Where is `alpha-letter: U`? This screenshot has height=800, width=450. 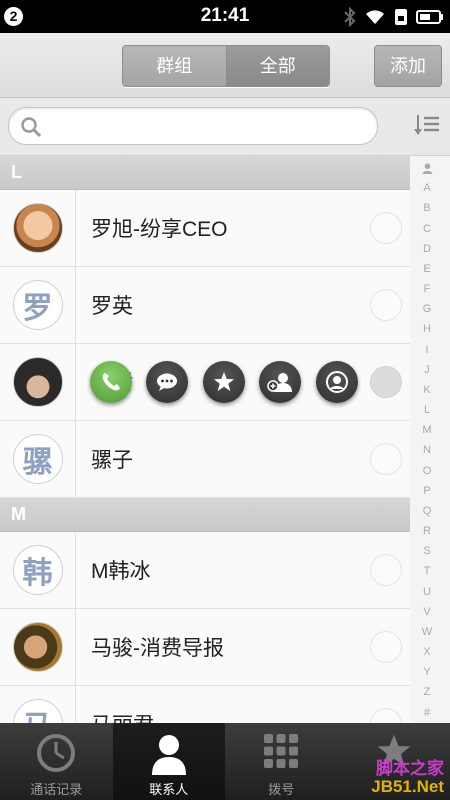
alpha-letter: U is located at coordinates (427, 592).